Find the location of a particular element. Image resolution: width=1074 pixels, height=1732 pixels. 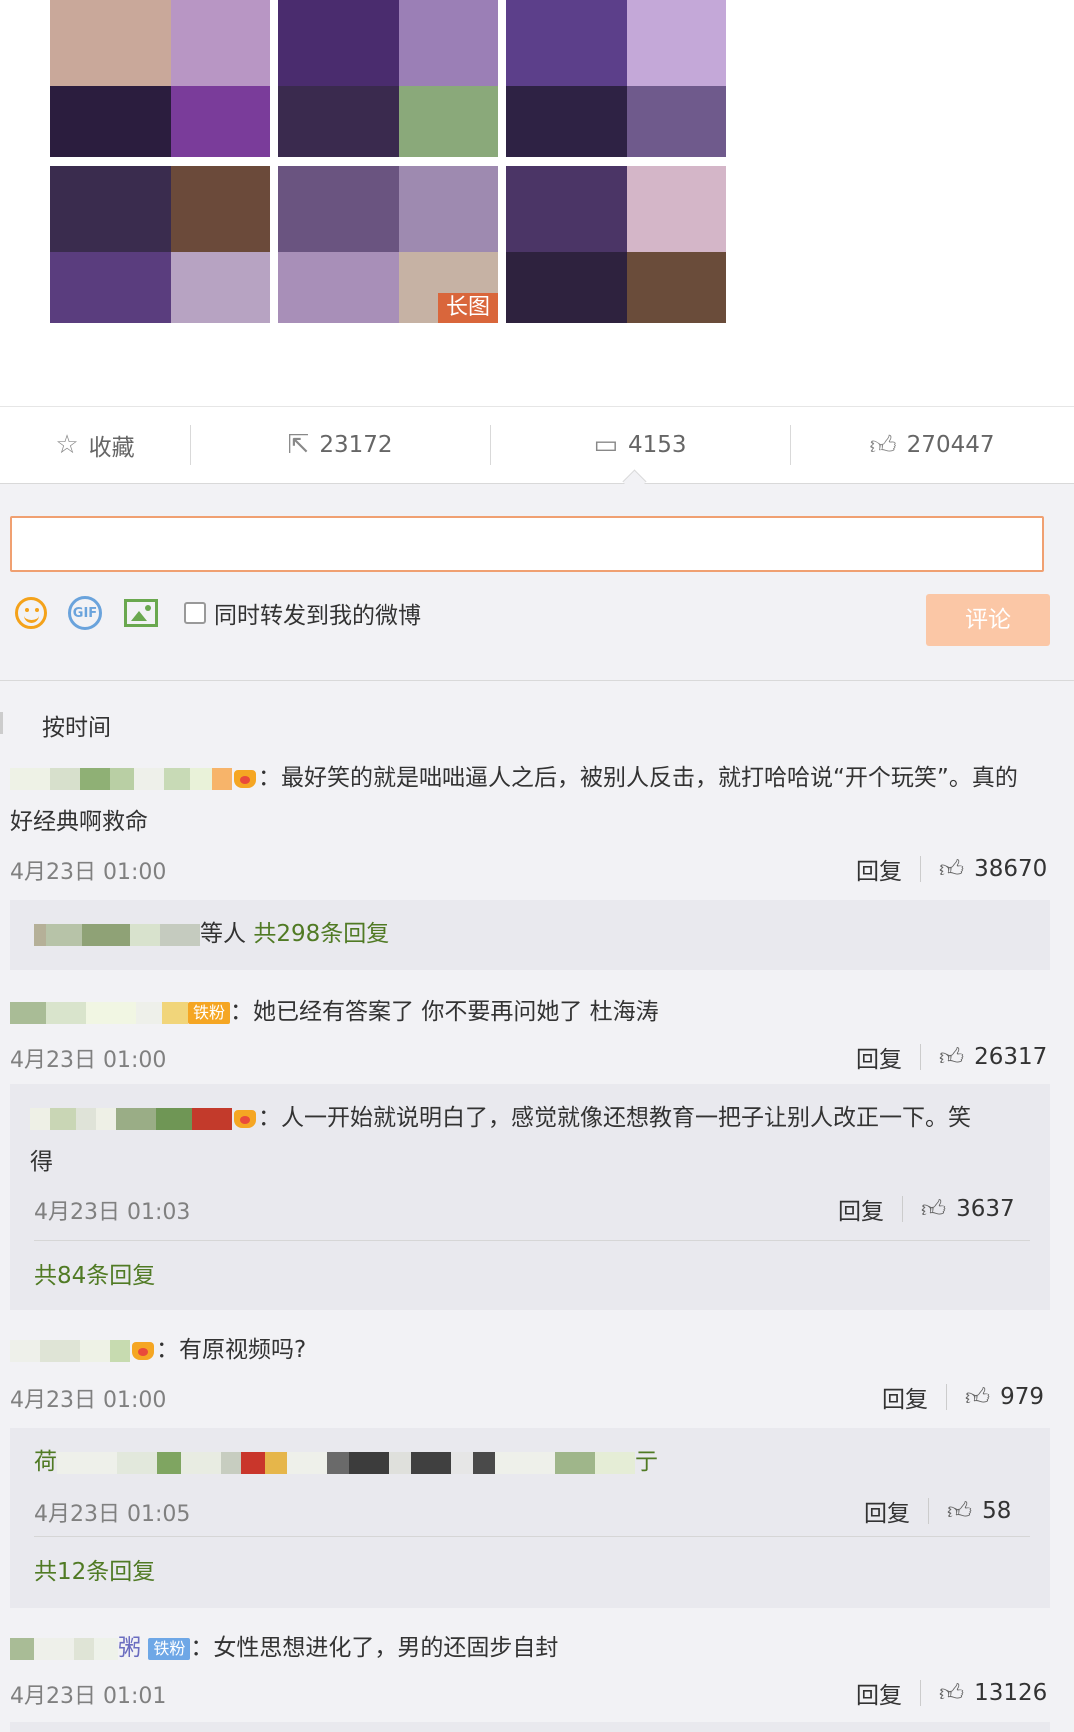

repost-checkbox-label: 同时转发到我的微博 is located at coordinates (317, 616).